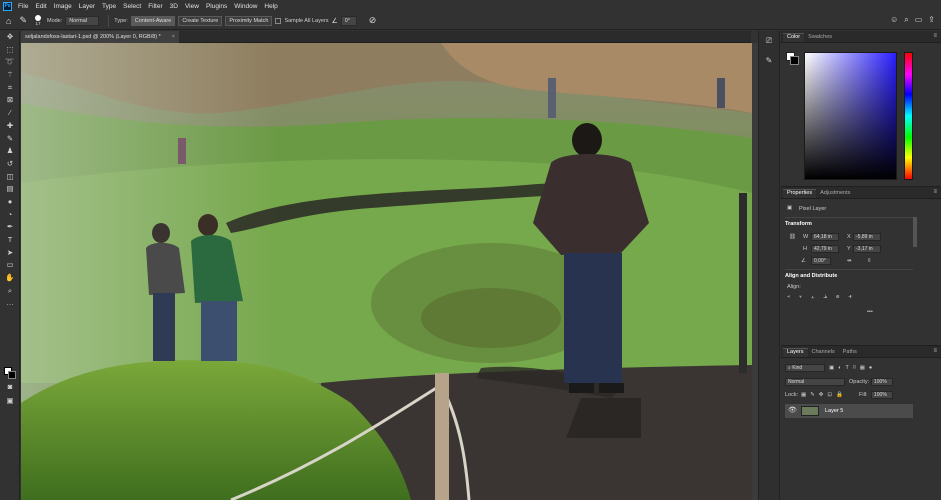 This screenshot has width=941, height=500. I want to click on fill-input: 100%, so click(882, 395).